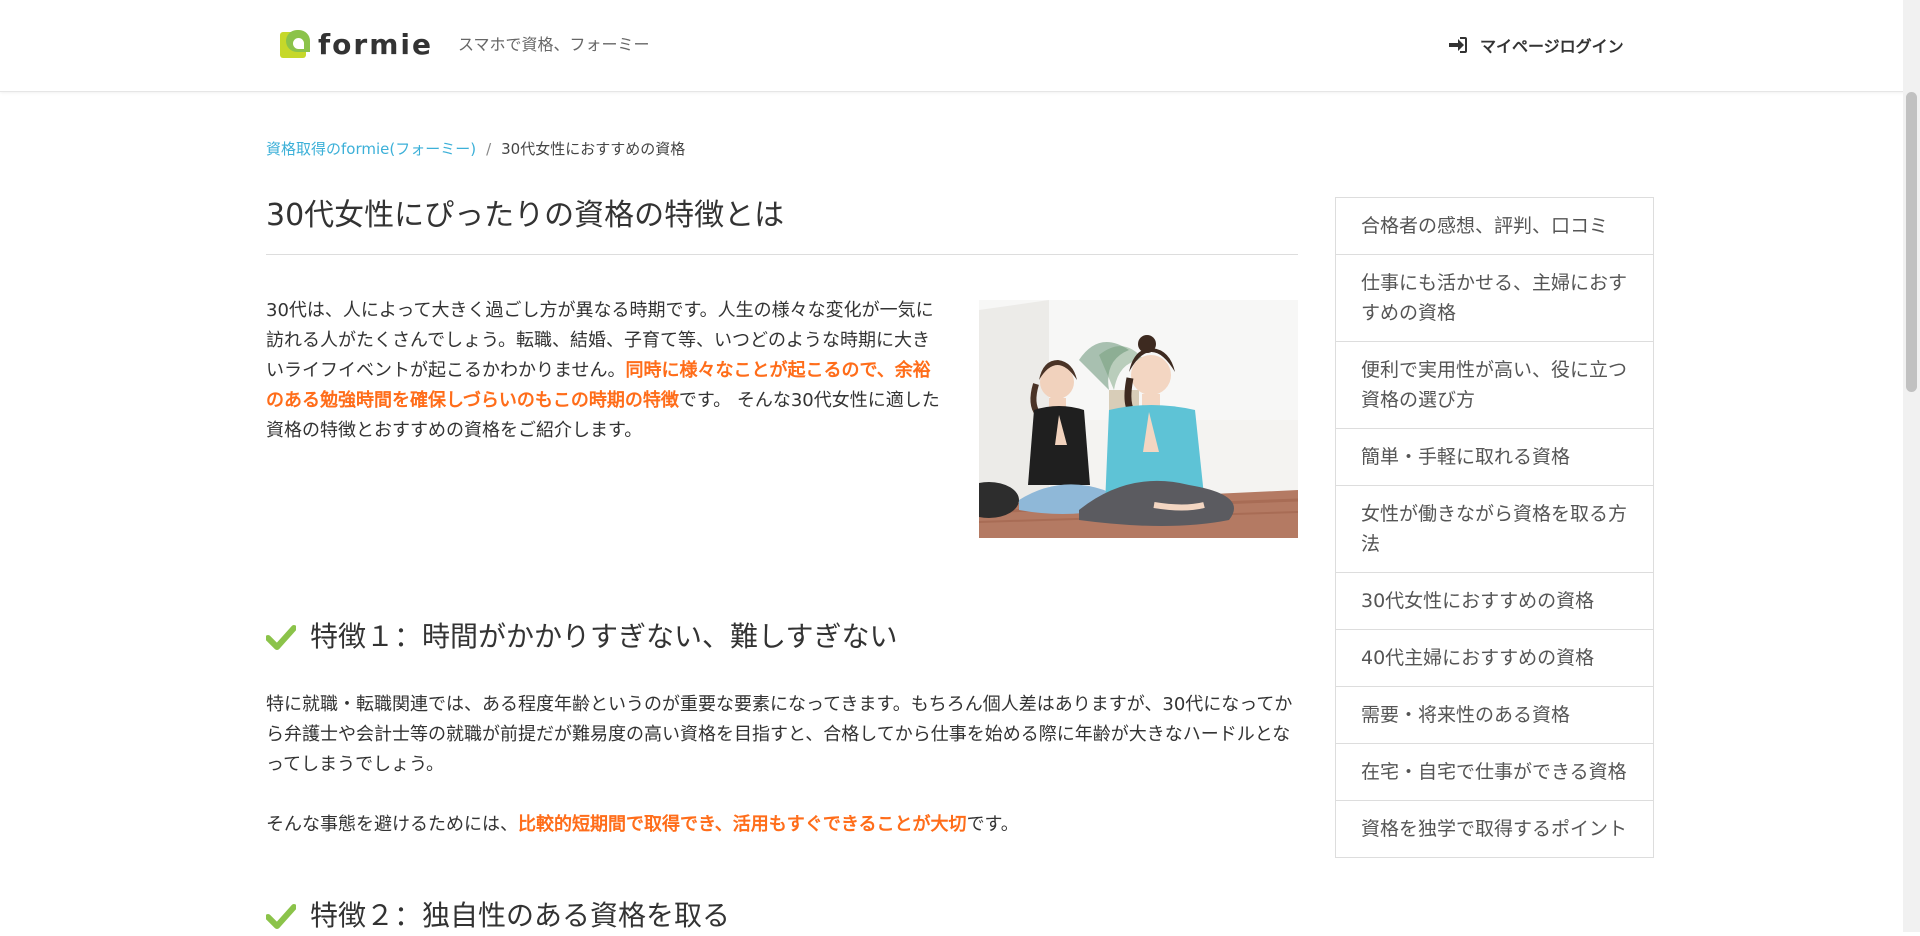 This screenshot has height=936, width=1920. I want to click on breadcrumb: 資格取得のformie(フォーミー) / 30代女性におすすめの資格, so click(475, 149).